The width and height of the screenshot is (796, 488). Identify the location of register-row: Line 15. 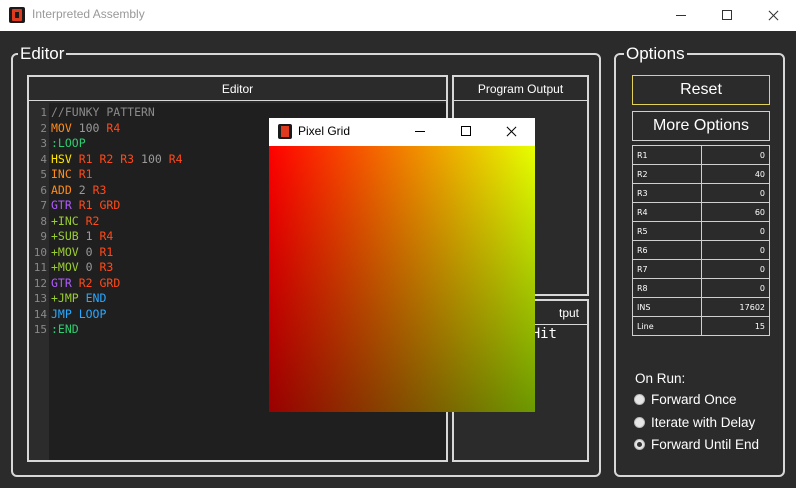
(701, 326).